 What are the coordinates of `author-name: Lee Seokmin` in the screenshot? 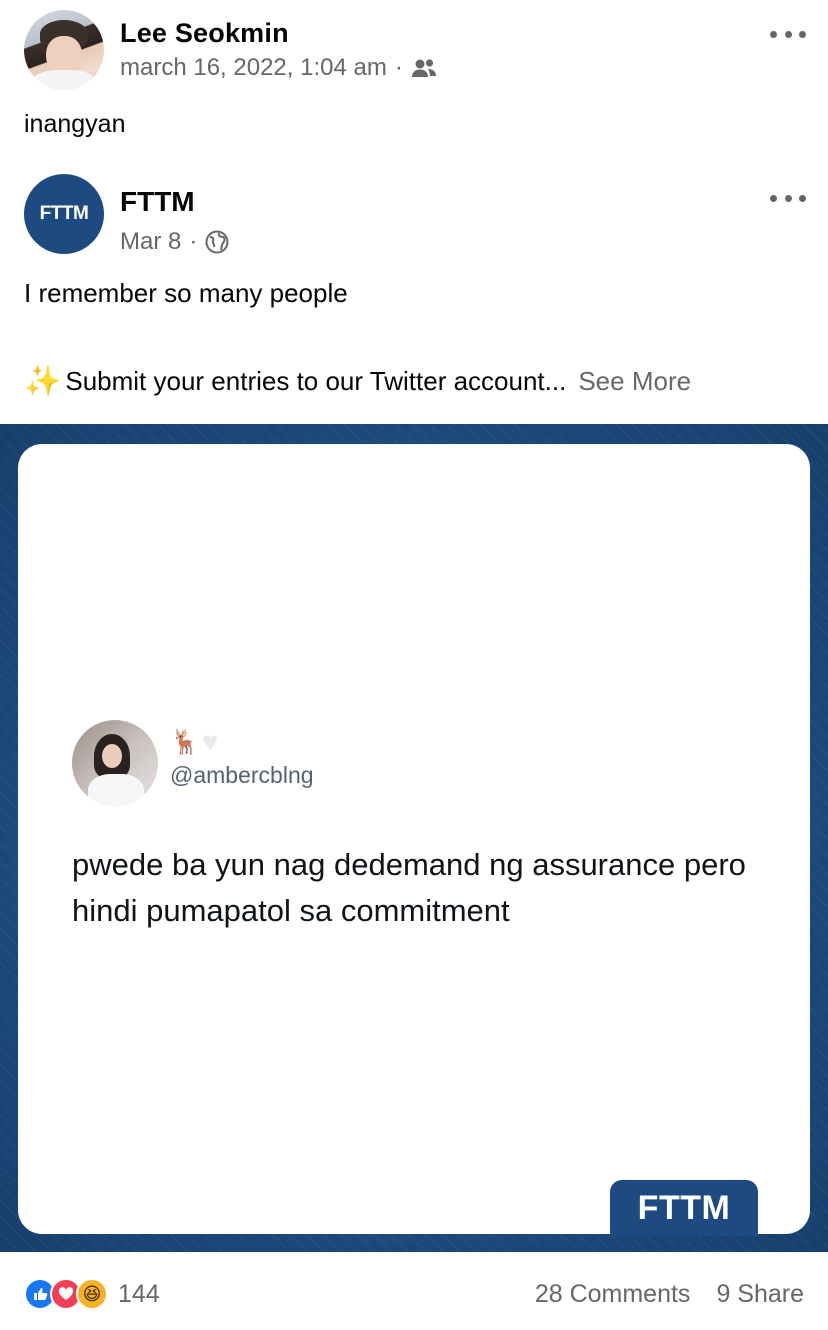 It's located at (204, 33).